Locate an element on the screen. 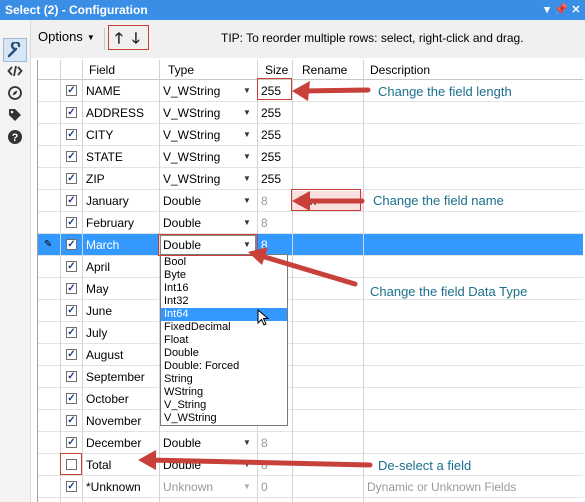 The image size is (585, 502). annotation-field-length: Change the field length is located at coordinates (445, 91).